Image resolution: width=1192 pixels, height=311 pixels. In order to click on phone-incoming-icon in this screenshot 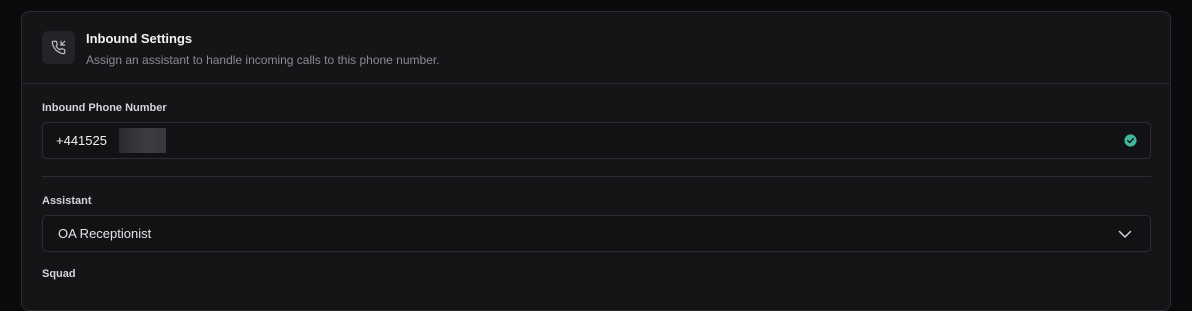, I will do `click(58, 47)`.